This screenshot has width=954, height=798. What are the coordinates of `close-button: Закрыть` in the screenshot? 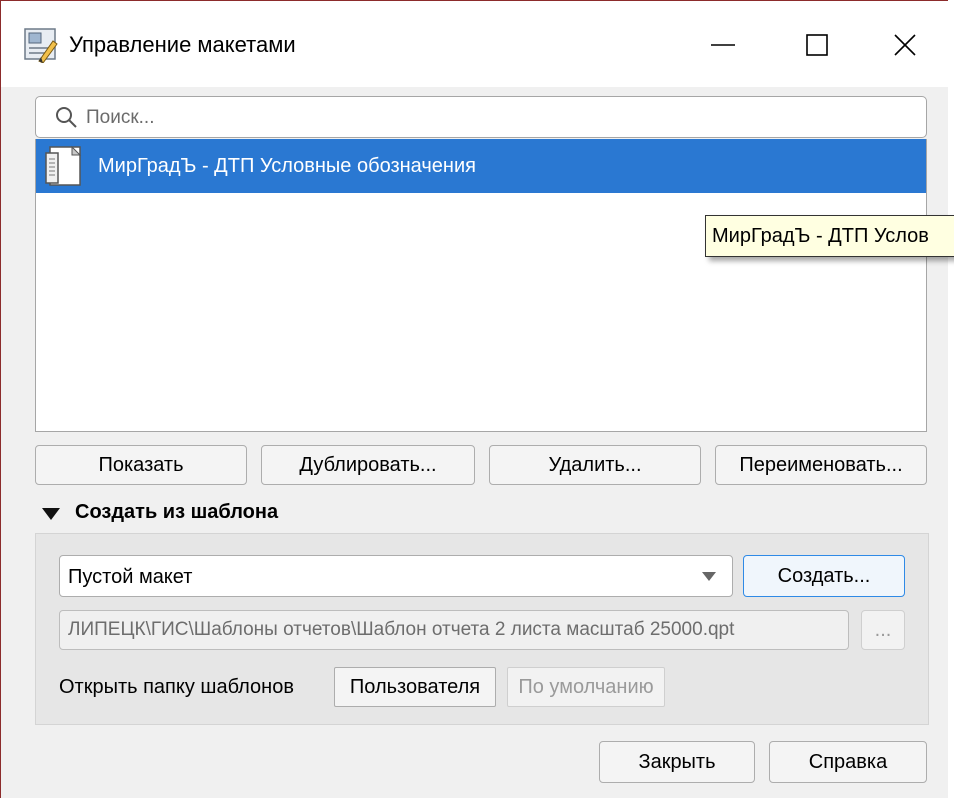 It's located at (677, 762).